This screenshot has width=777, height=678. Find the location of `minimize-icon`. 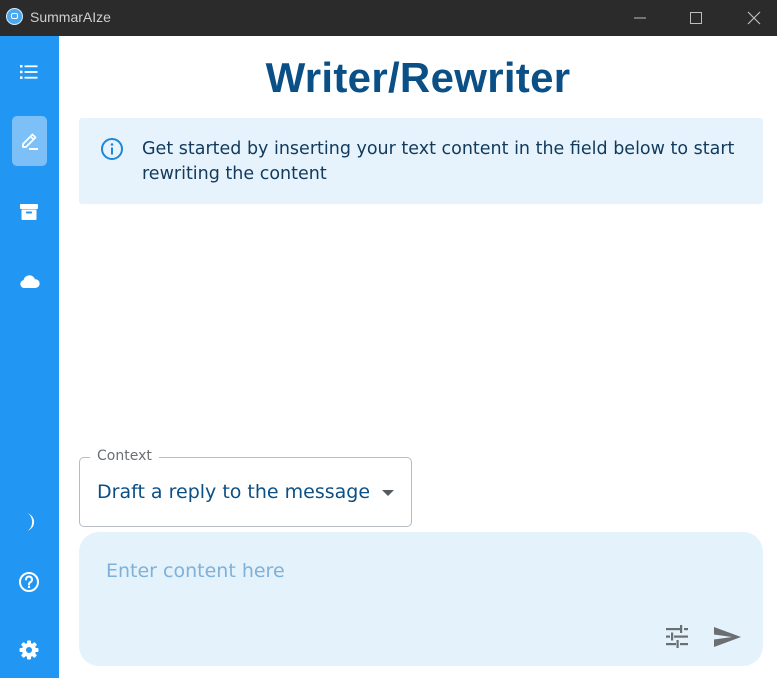

minimize-icon is located at coordinates (640, 18).